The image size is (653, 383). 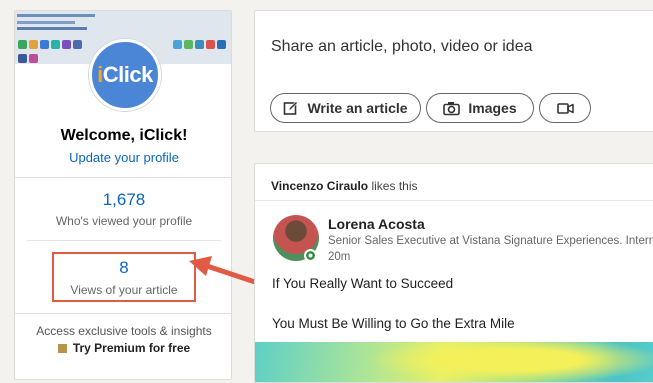 What do you see at coordinates (124, 331) in the screenshot?
I see `premium-description: Access exclusive tools & insights` at bounding box center [124, 331].